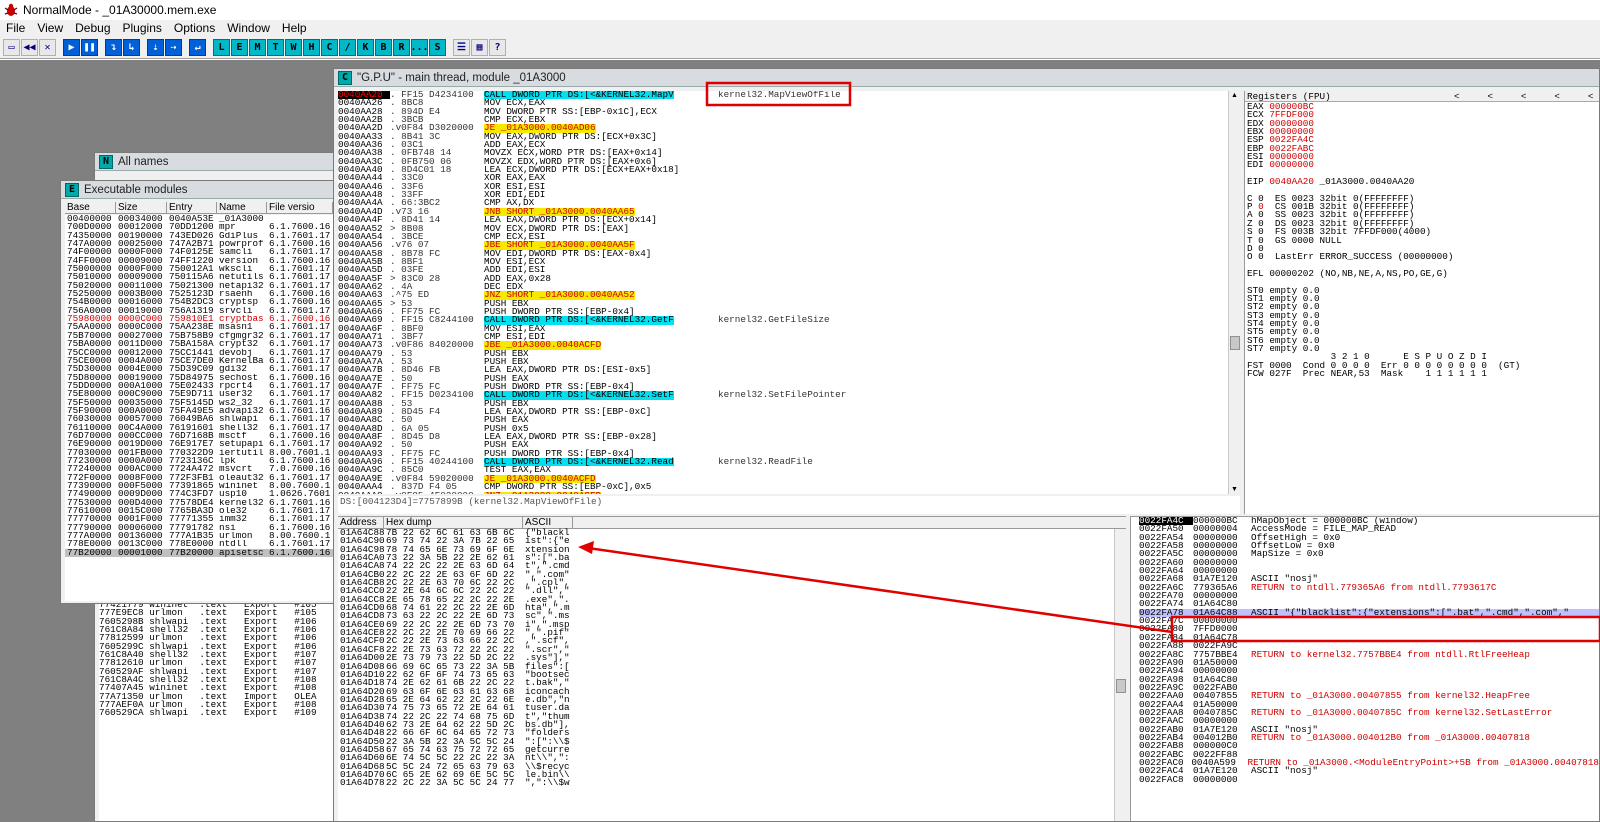 This screenshot has width=1600, height=822. What do you see at coordinates (173, 47) in the screenshot?
I see `trace-over-icon: ⇢` at bounding box center [173, 47].